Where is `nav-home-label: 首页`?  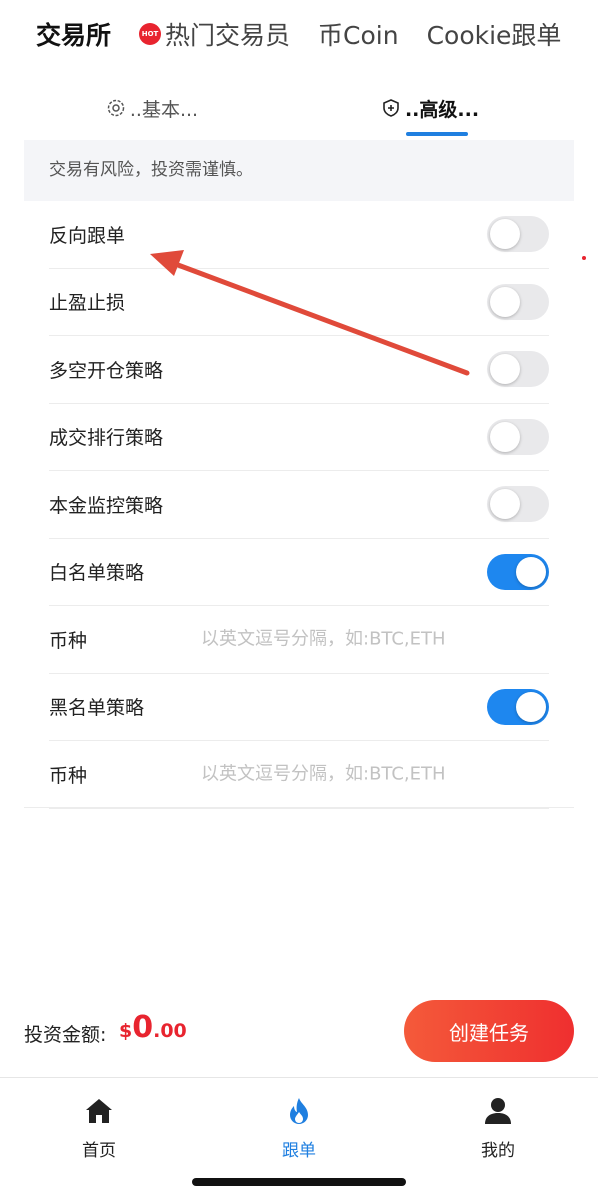 nav-home-label: 首页 is located at coordinates (99, 1151).